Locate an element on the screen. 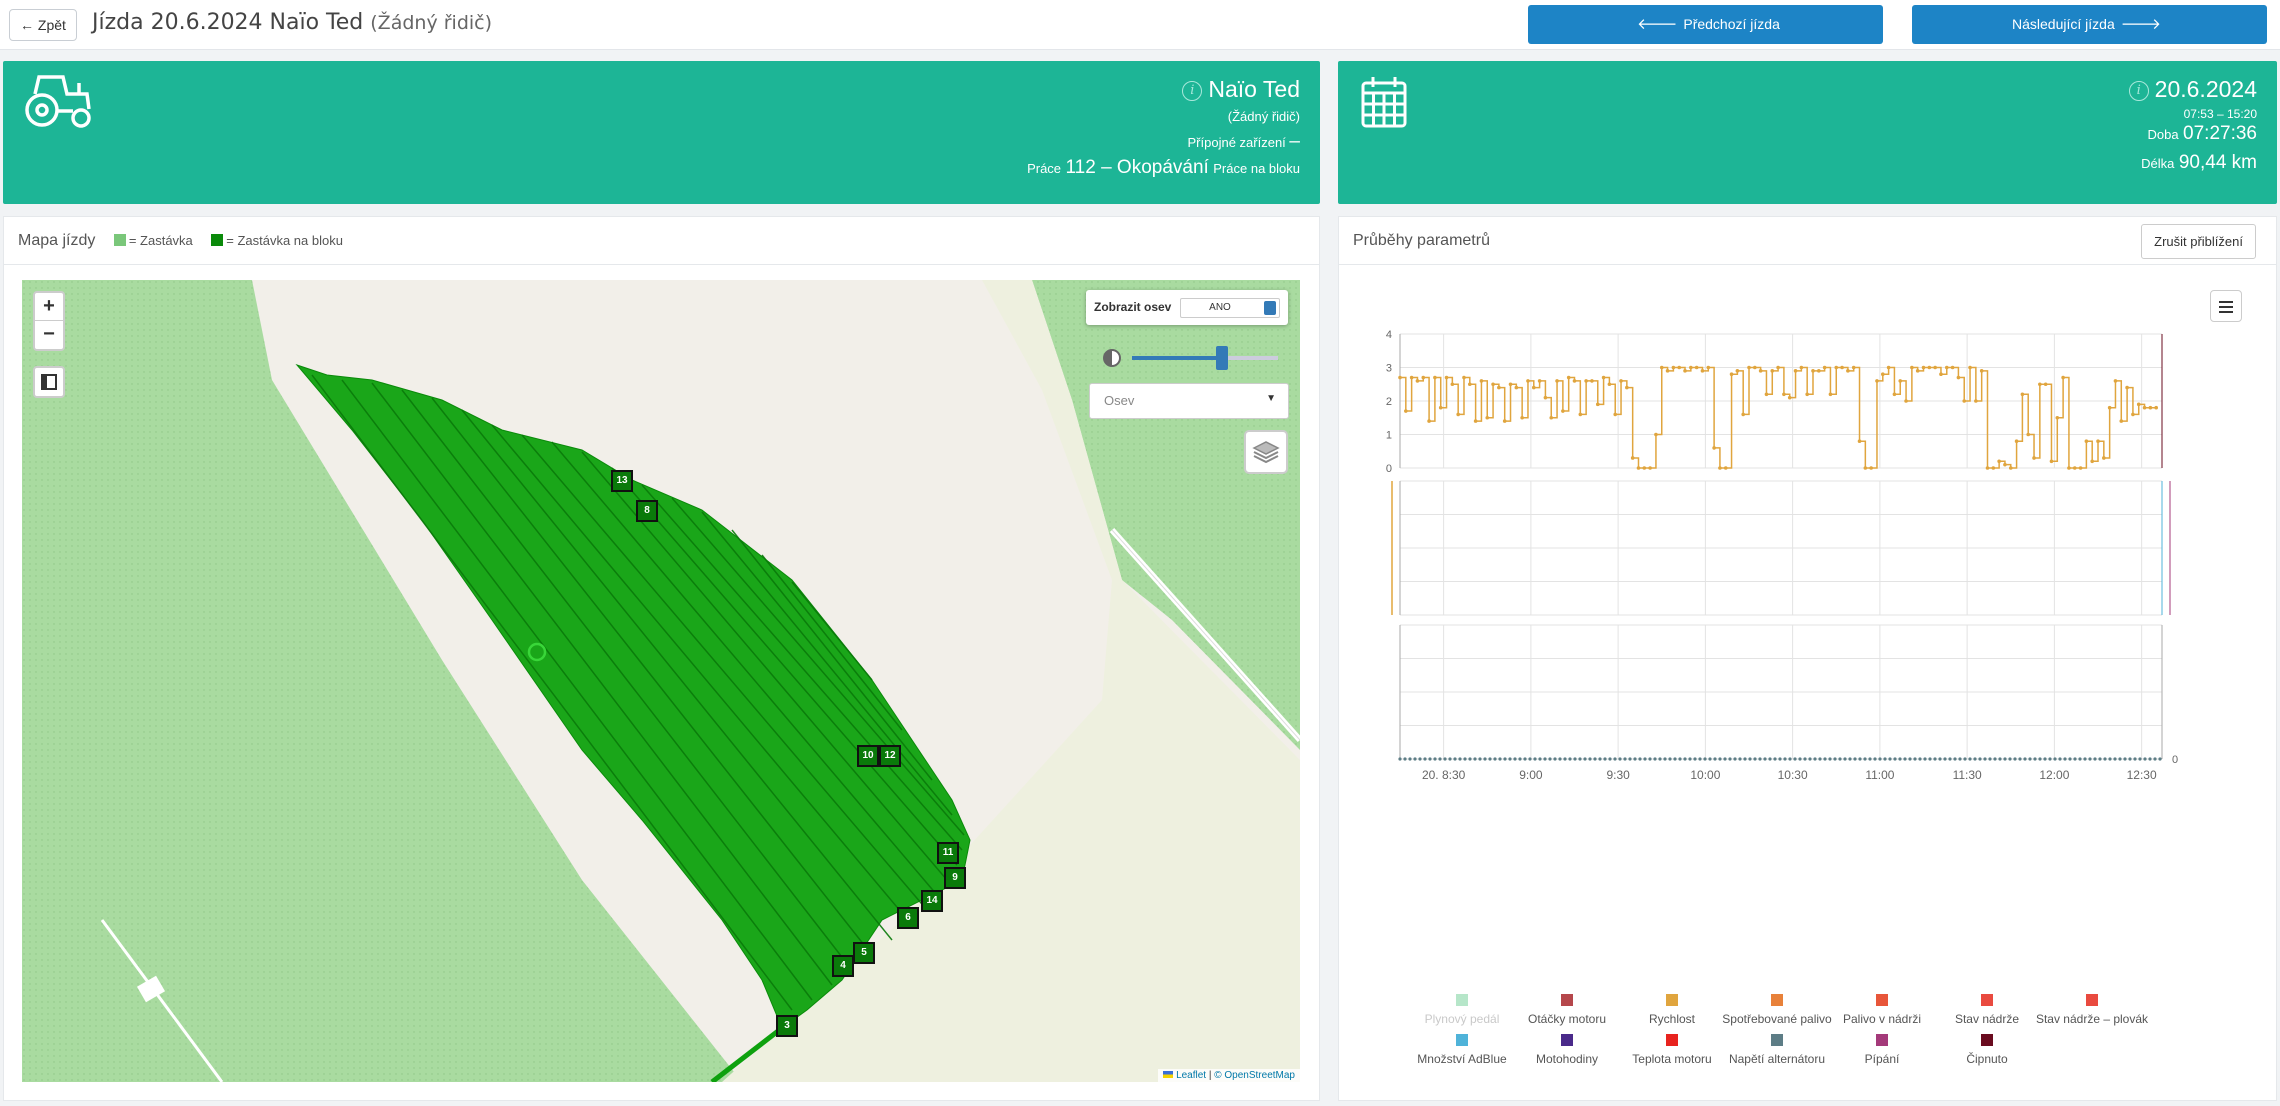 The image size is (2280, 1106). stop-marker: 3 is located at coordinates (787, 1026).